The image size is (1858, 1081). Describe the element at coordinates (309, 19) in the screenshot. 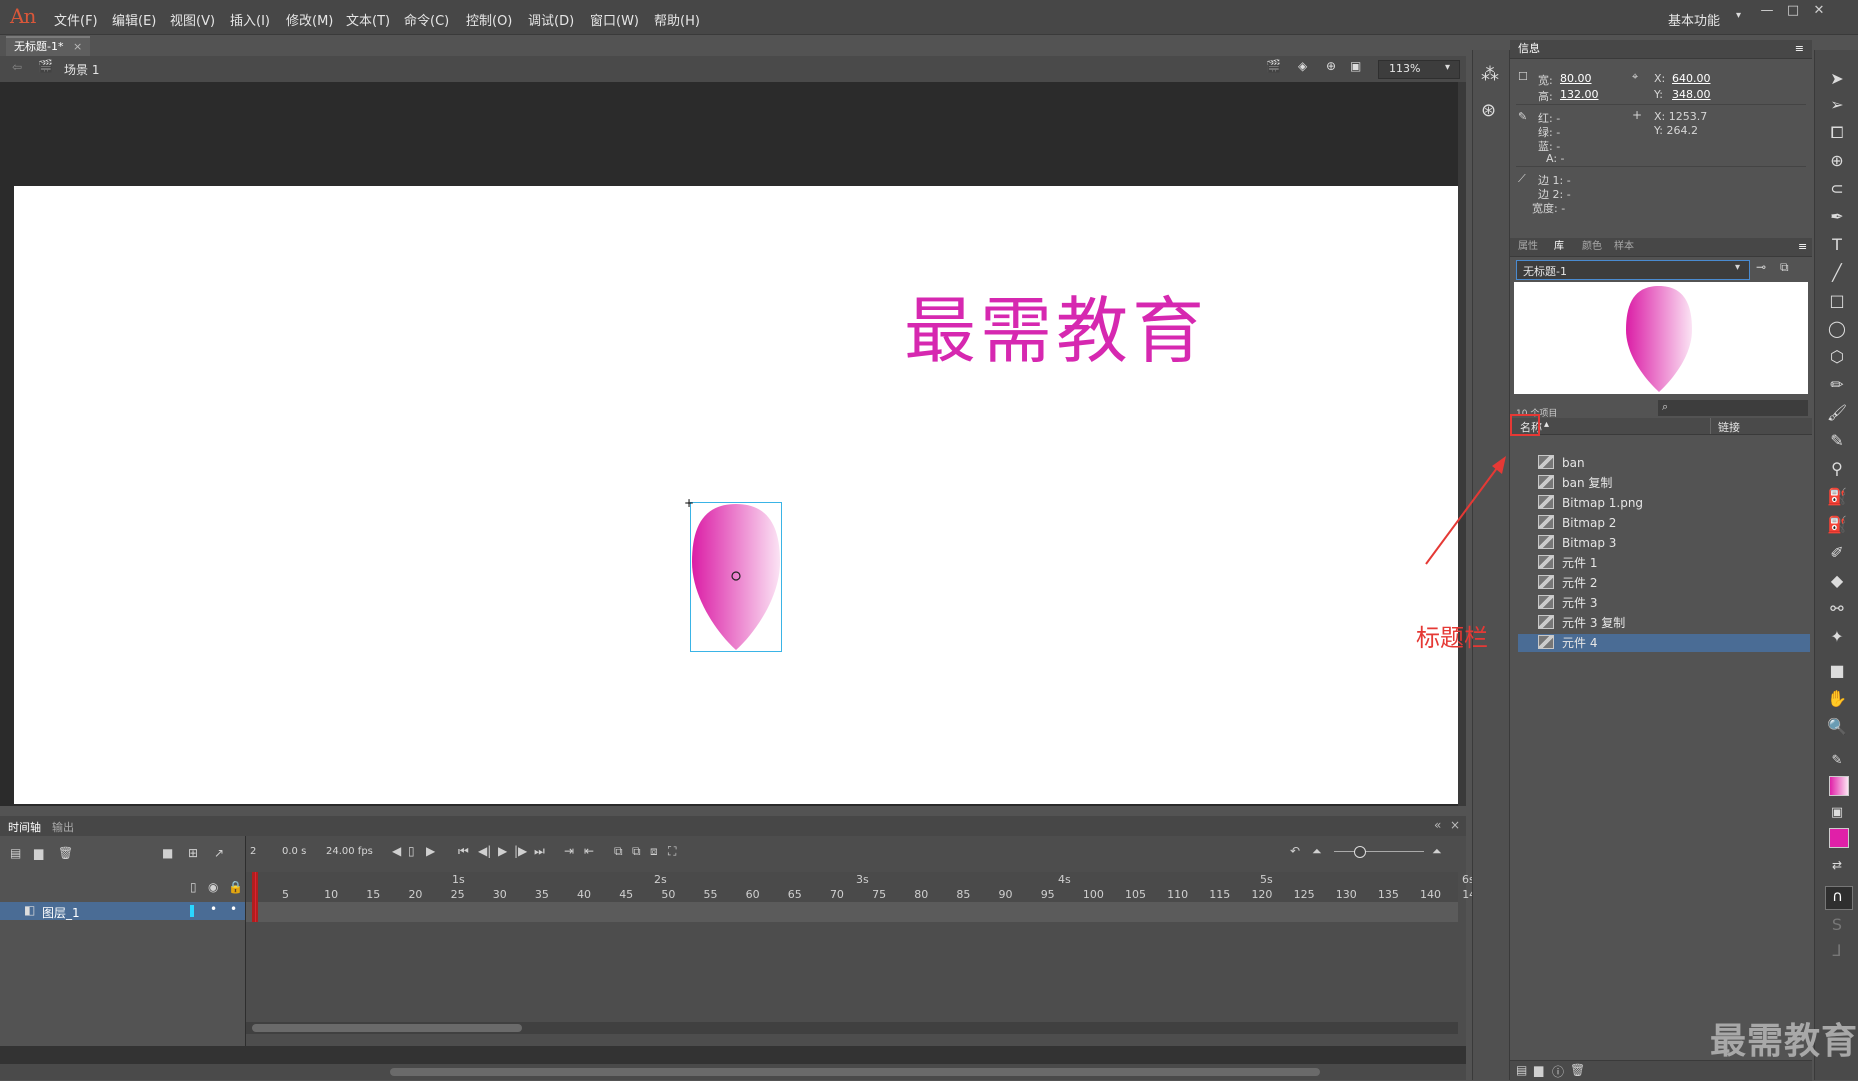

I see `menu-modify: 修改(M)` at that location.